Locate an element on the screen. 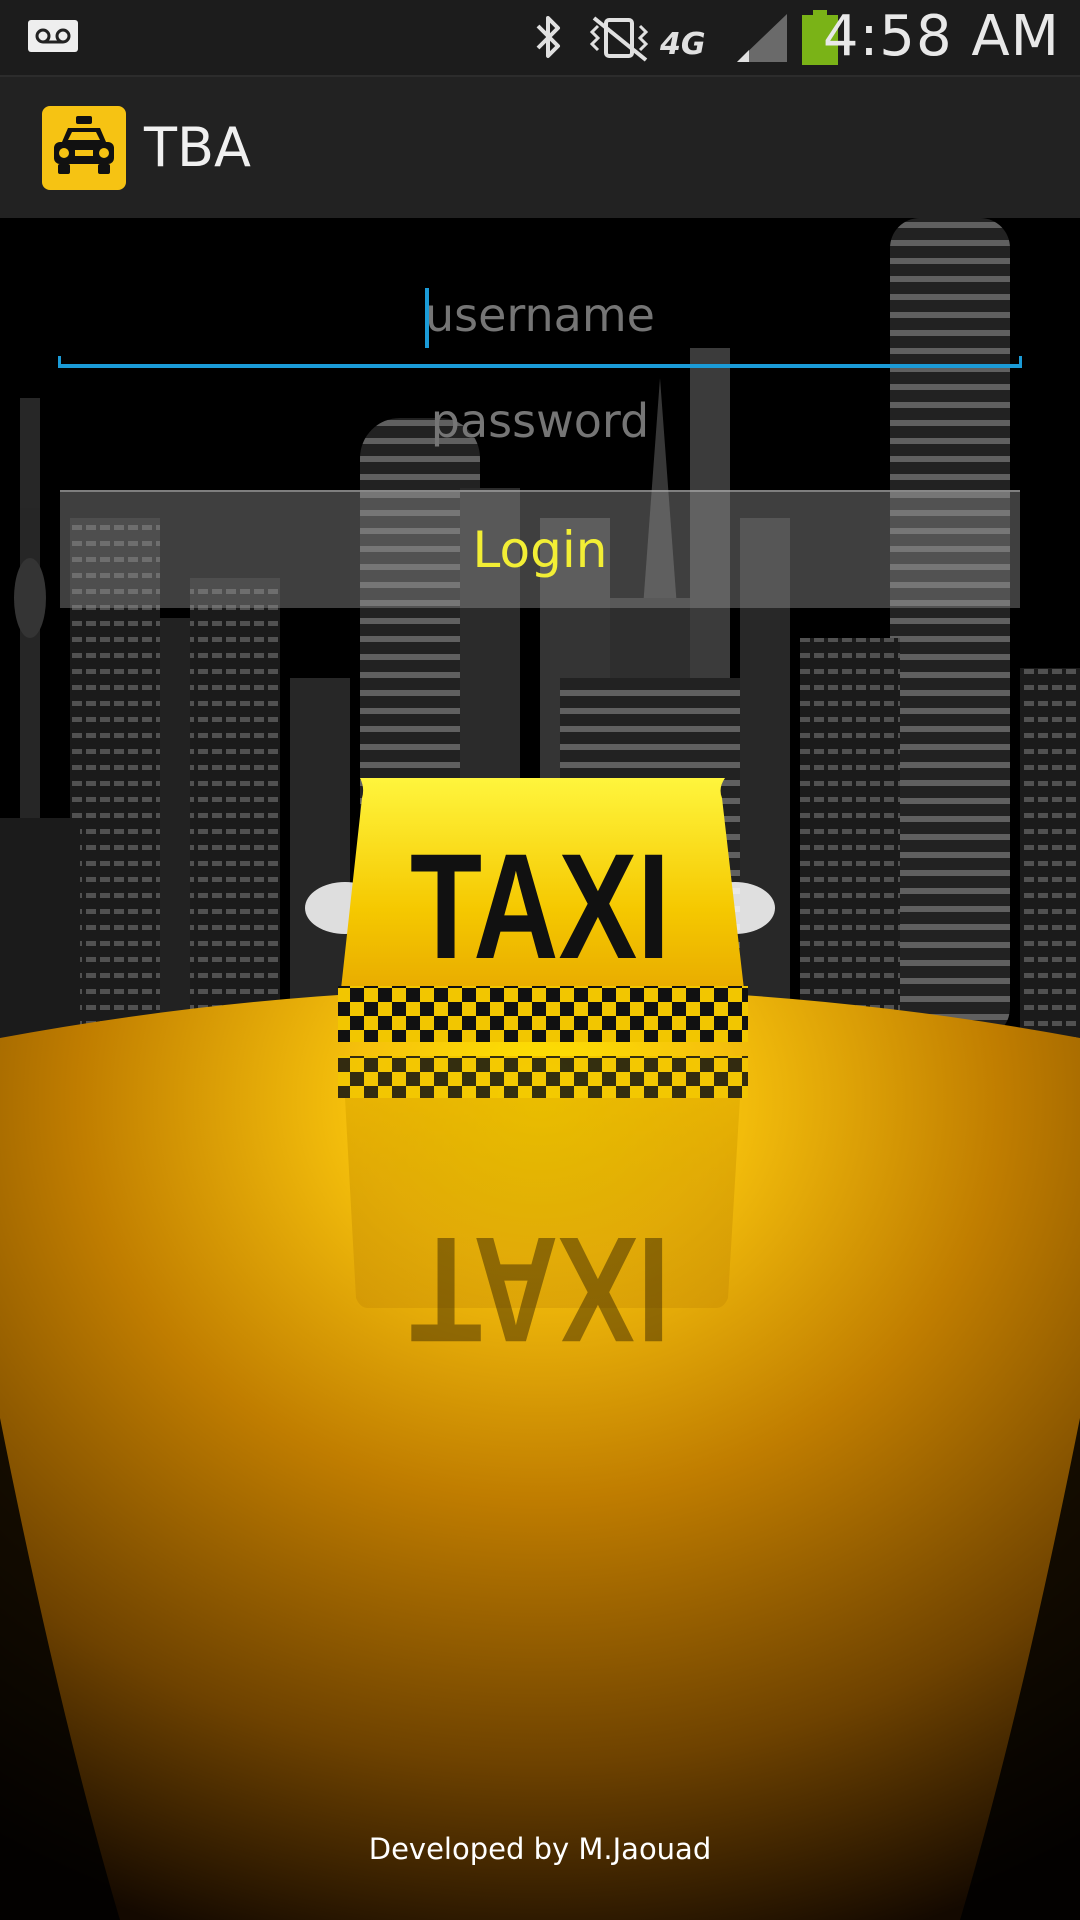 The width and height of the screenshot is (1080, 1920). clock: 4:58 AM is located at coordinates (941, 36).